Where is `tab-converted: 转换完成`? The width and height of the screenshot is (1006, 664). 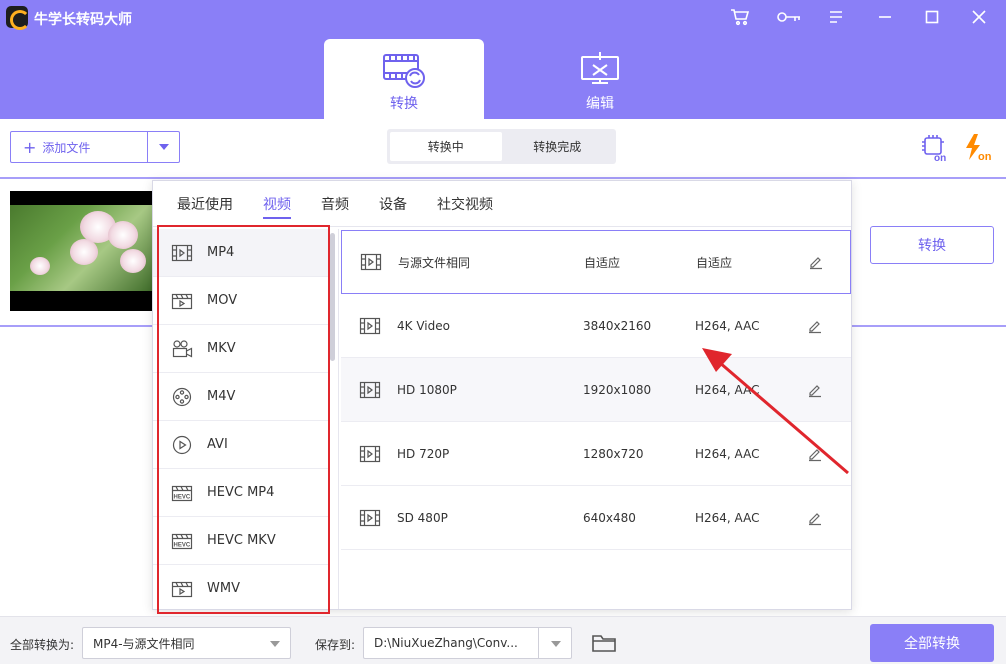
tab-converted: 转换完成 is located at coordinates (558, 146).